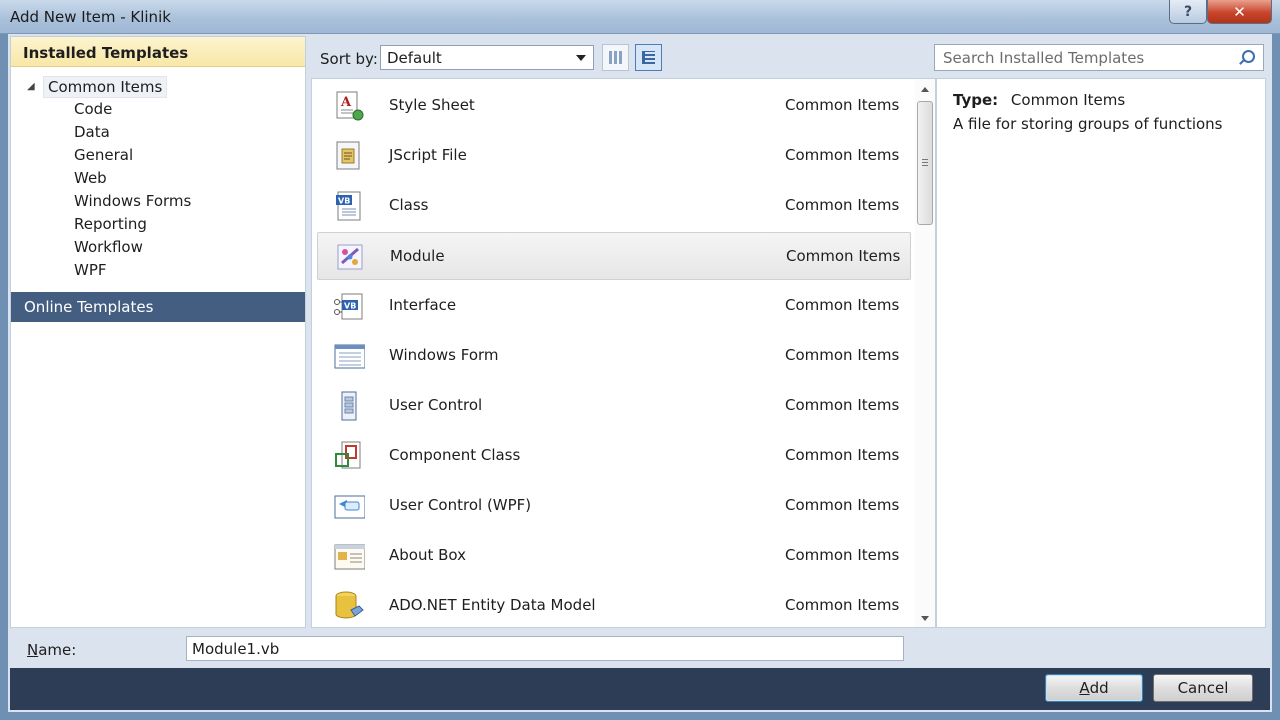 The height and width of the screenshot is (720, 1280). What do you see at coordinates (455, 455) in the screenshot?
I see `template-item-name: Component Class` at bounding box center [455, 455].